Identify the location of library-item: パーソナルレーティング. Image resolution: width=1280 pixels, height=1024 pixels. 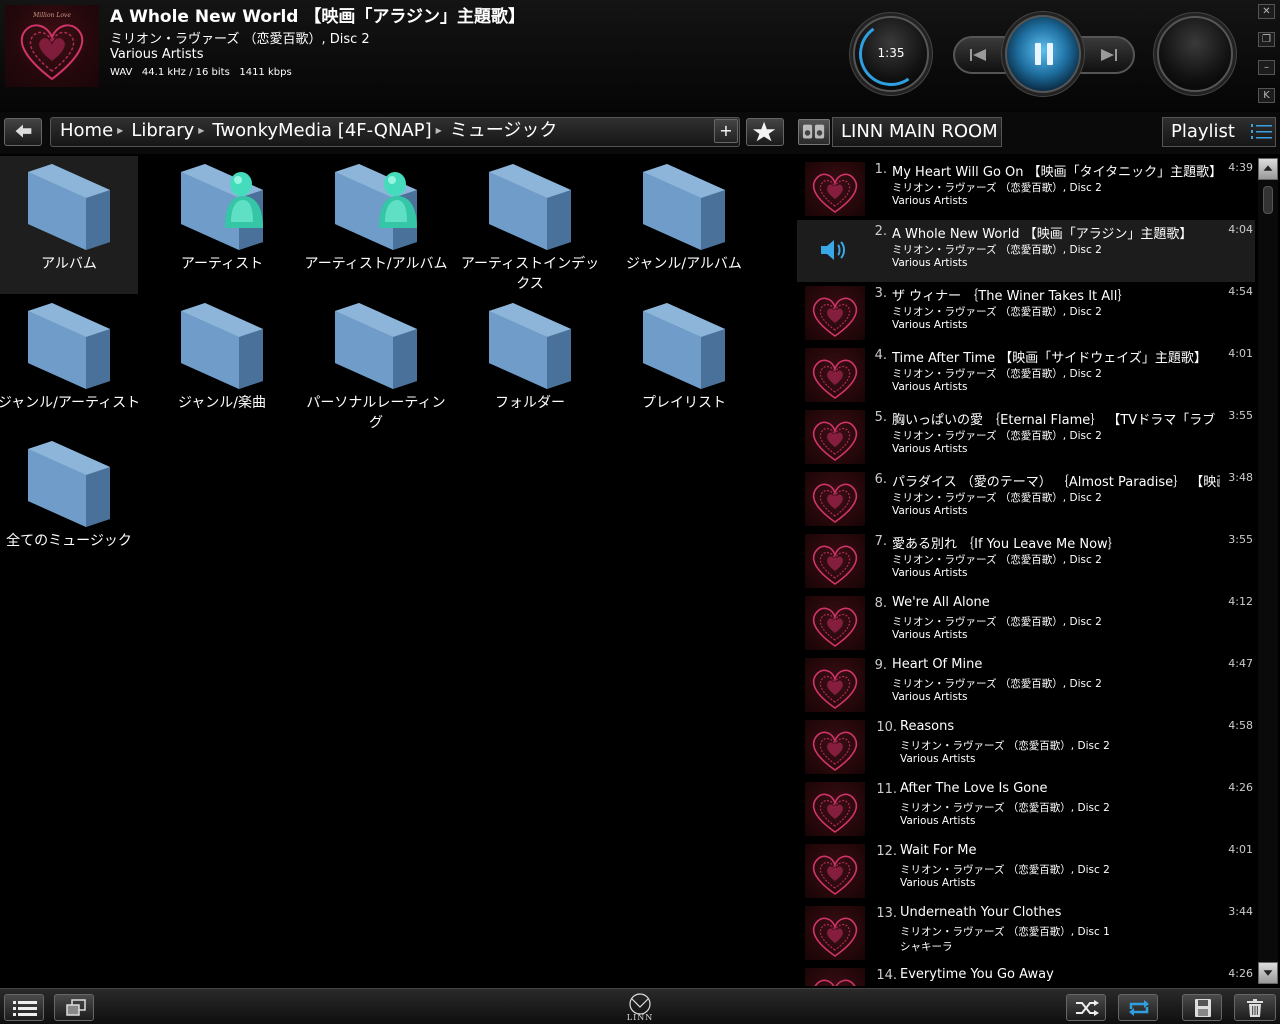
(376, 364).